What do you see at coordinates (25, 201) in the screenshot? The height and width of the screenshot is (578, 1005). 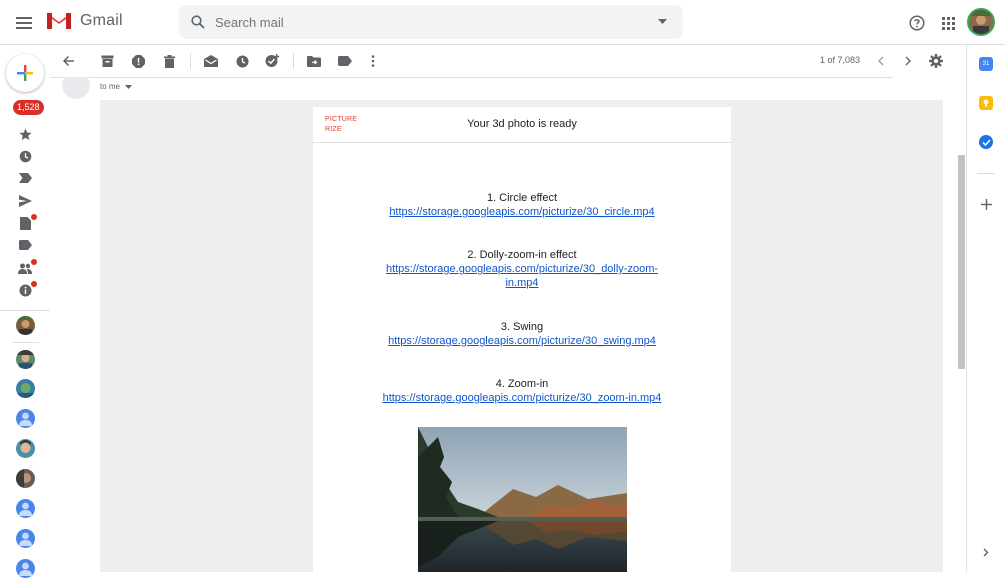 I see `sent-icon` at bounding box center [25, 201].